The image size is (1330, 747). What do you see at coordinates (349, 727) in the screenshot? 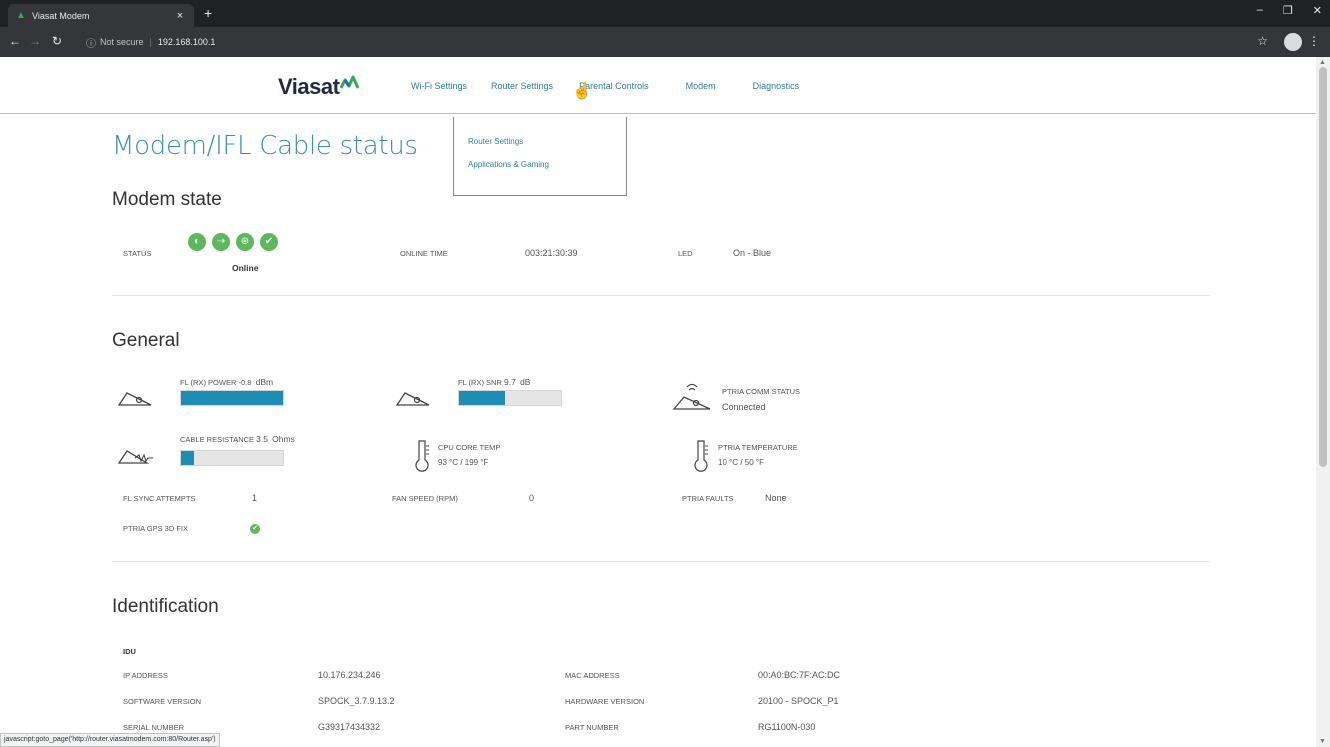
I see `serial-value: G39317434332` at bounding box center [349, 727].